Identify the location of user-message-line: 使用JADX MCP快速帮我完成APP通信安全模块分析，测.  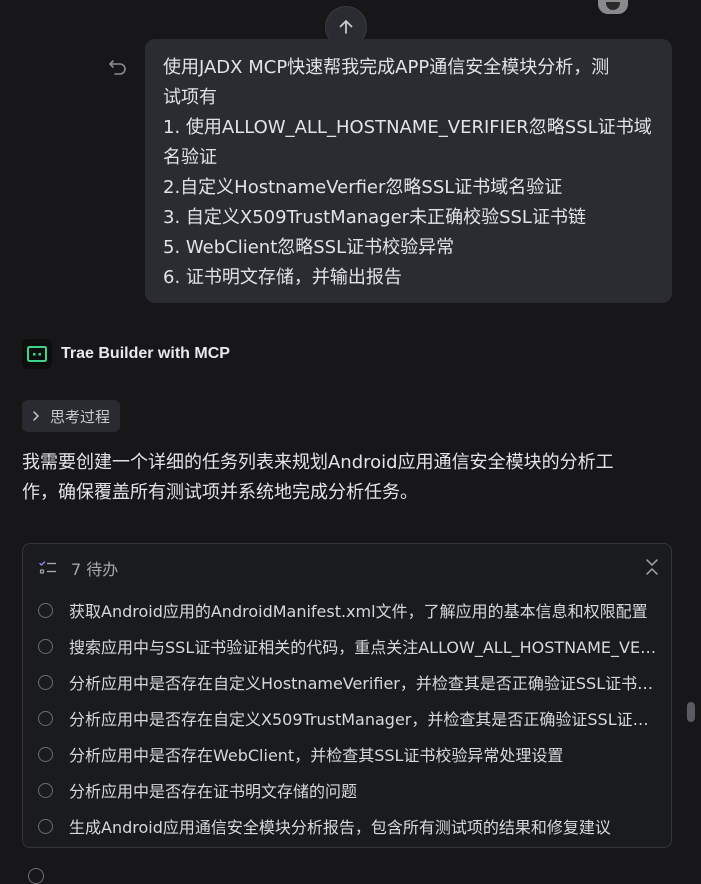
(386, 67).